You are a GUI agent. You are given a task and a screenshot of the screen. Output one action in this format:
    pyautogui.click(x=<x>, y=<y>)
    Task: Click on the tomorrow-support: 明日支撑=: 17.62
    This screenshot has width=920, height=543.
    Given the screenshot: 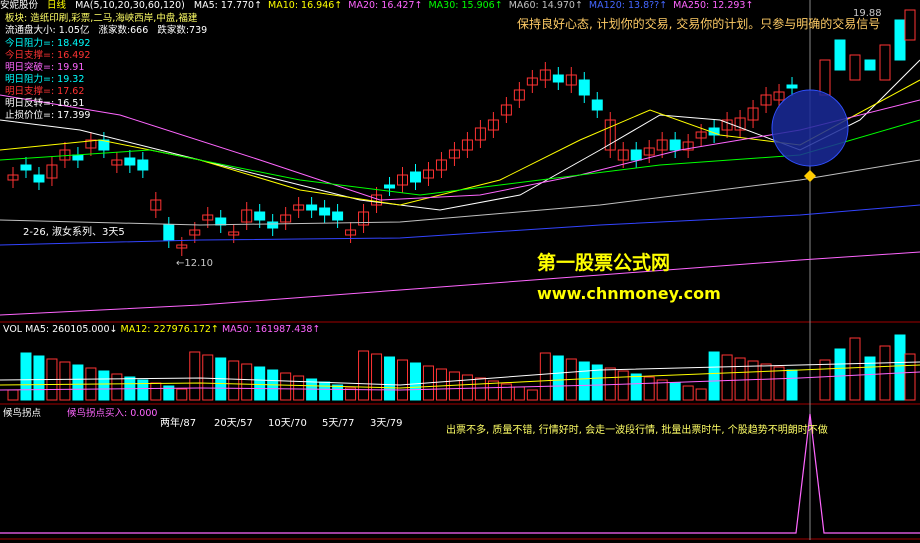 What is the action you would take?
    pyautogui.click(x=45, y=91)
    